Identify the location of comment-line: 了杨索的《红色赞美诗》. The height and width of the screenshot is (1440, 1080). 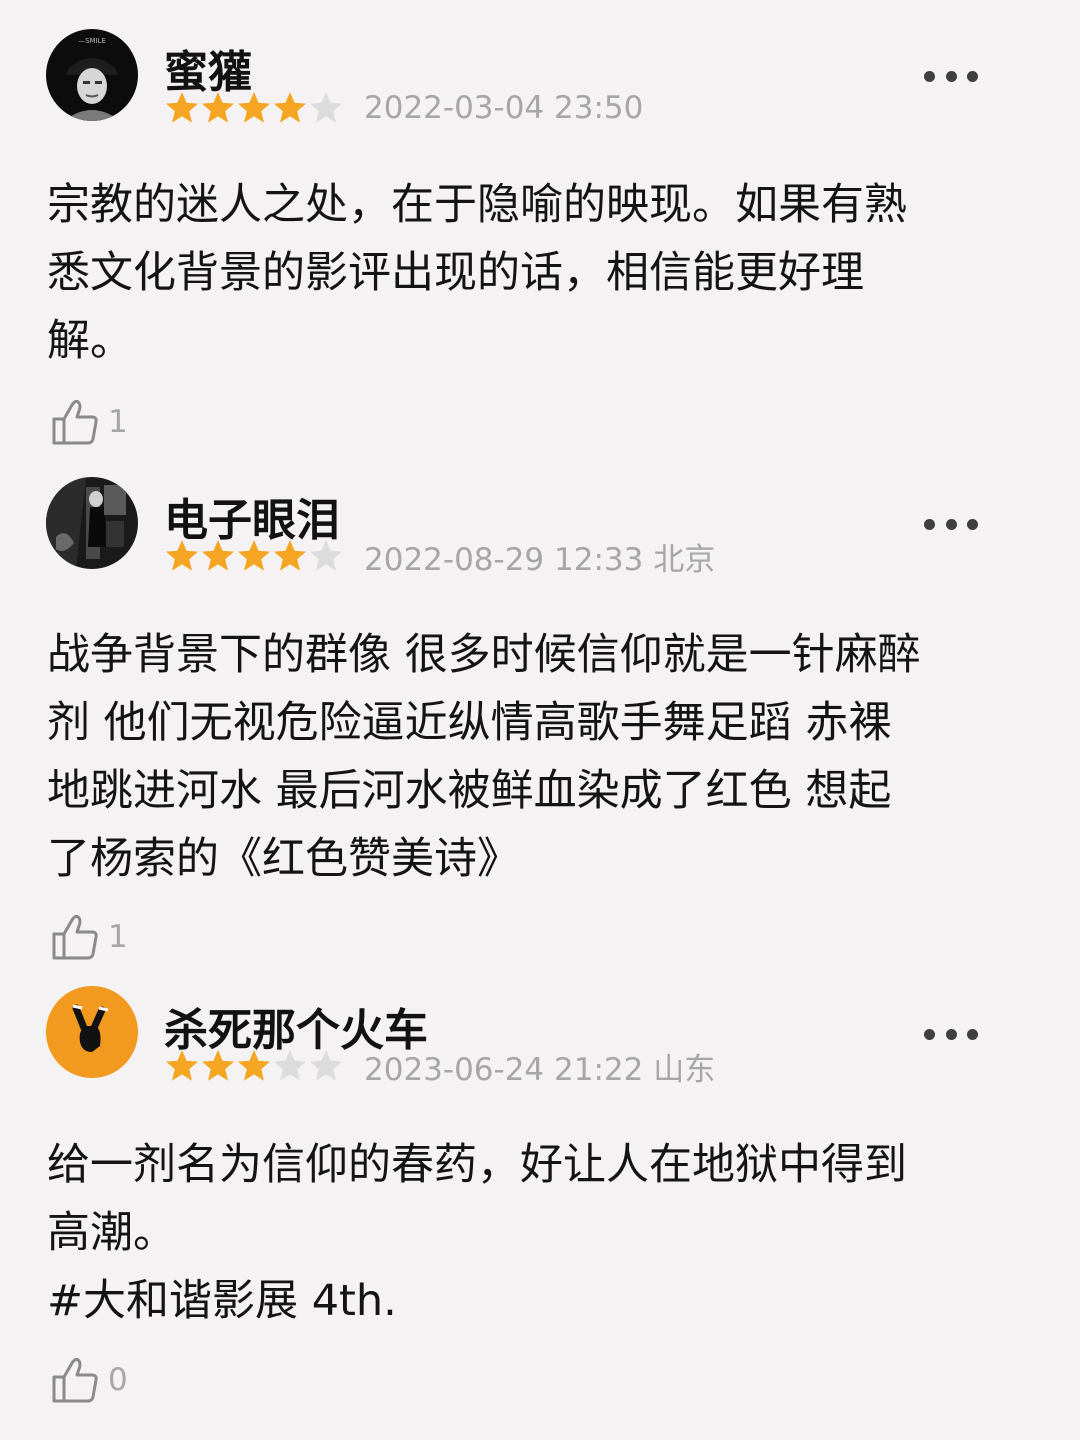
(283, 859).